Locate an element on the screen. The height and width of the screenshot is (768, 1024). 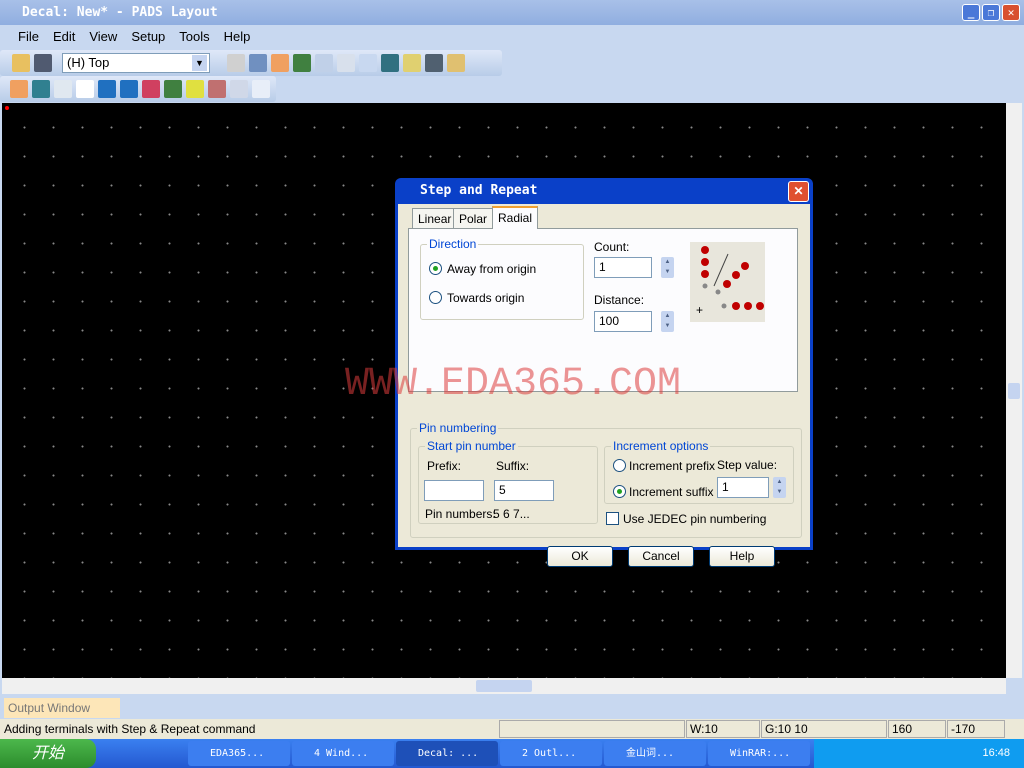
tab-polar: Polar is located at coordinates (473, 218).